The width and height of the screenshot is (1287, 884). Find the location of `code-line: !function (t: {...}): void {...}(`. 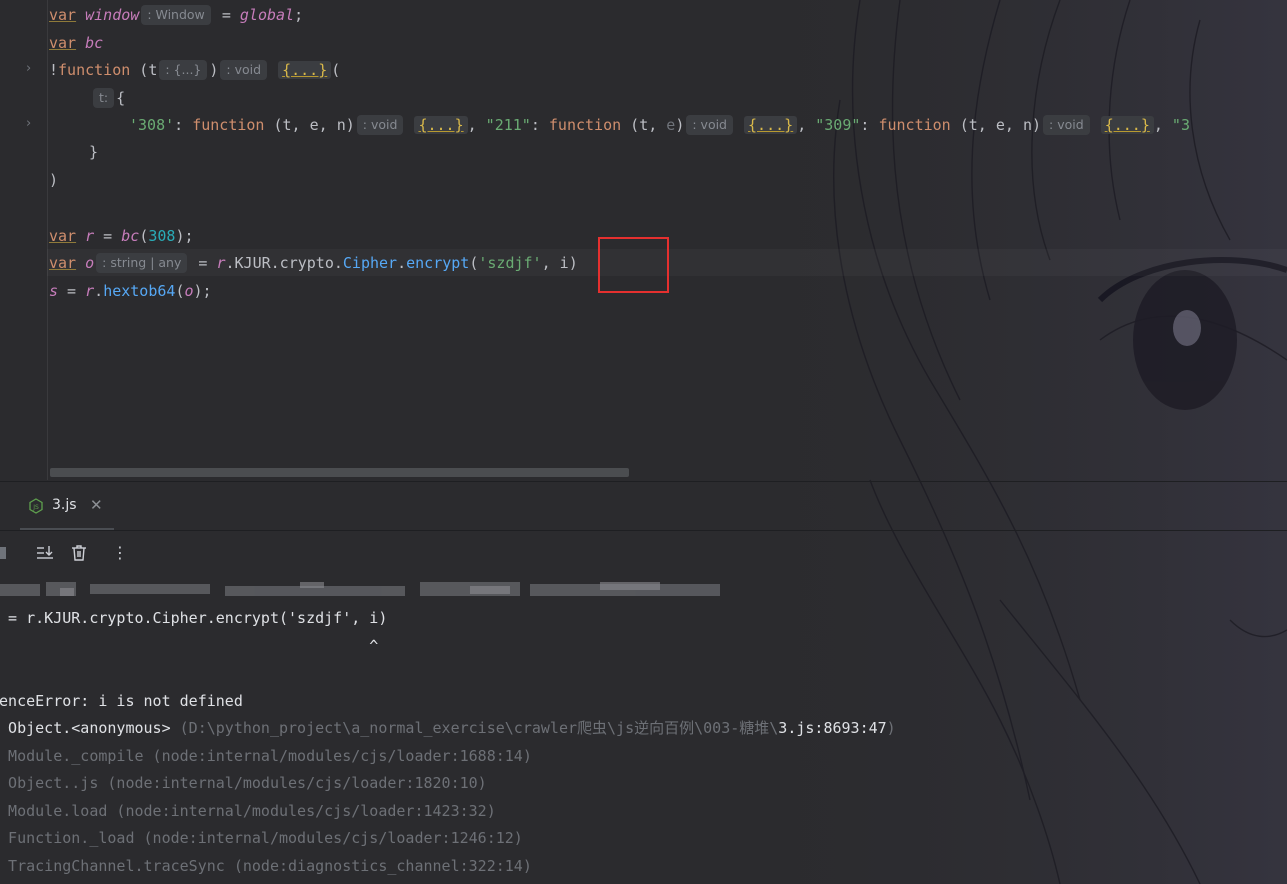

code-line: !function (t: {...}): void {...}( is located at coordinates (195, 70).